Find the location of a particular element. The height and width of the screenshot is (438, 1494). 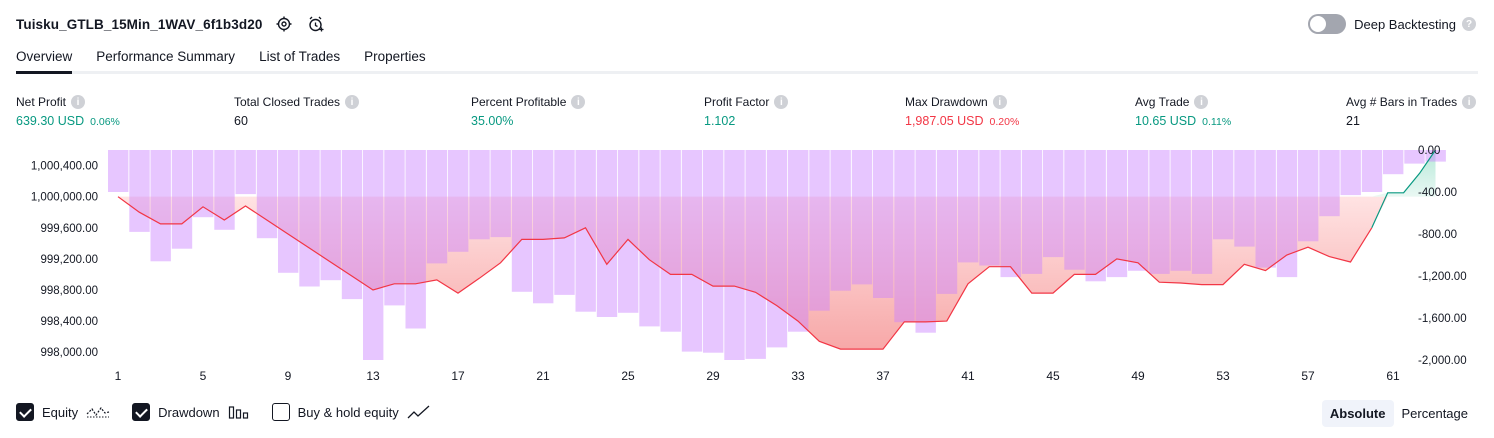

scale-mode-switch: Absolute Percentage is located at coordinates (1399, 413).